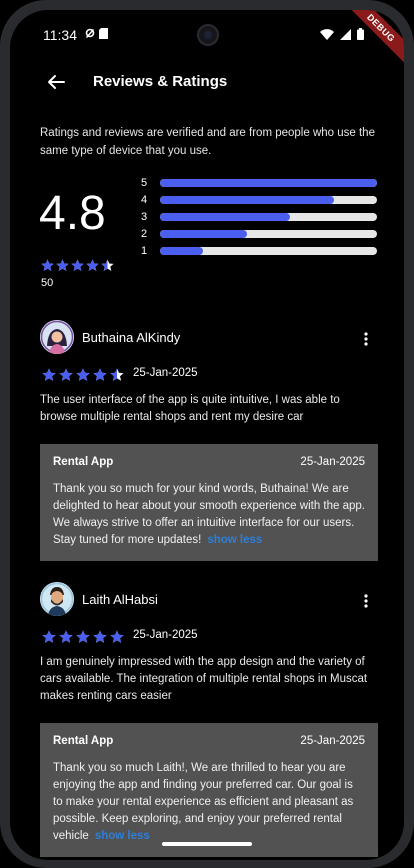 The image size is (414, 868). I want to click on front-camera, so click(208, 35).